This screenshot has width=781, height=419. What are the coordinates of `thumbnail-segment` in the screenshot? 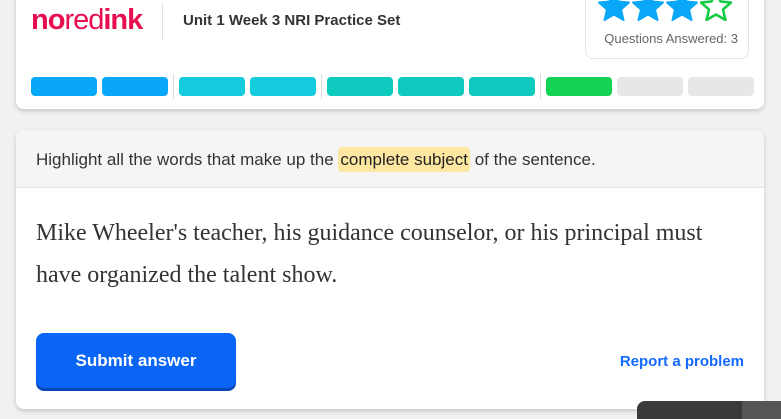 It's located at (761, 410).